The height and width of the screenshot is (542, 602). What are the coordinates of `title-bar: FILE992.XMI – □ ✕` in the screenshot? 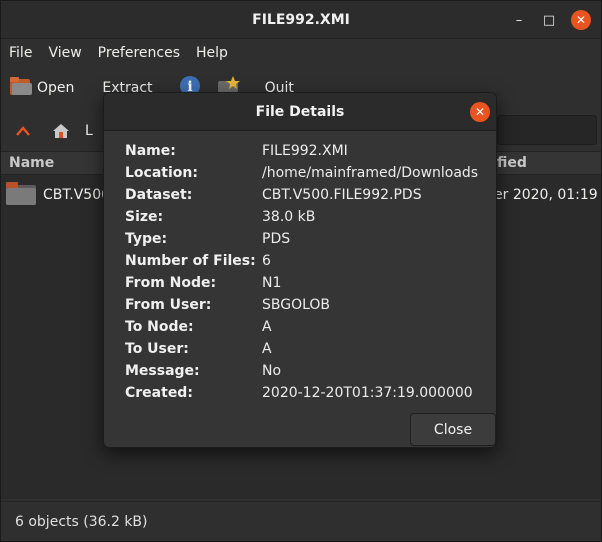 It's located at (301, 20).